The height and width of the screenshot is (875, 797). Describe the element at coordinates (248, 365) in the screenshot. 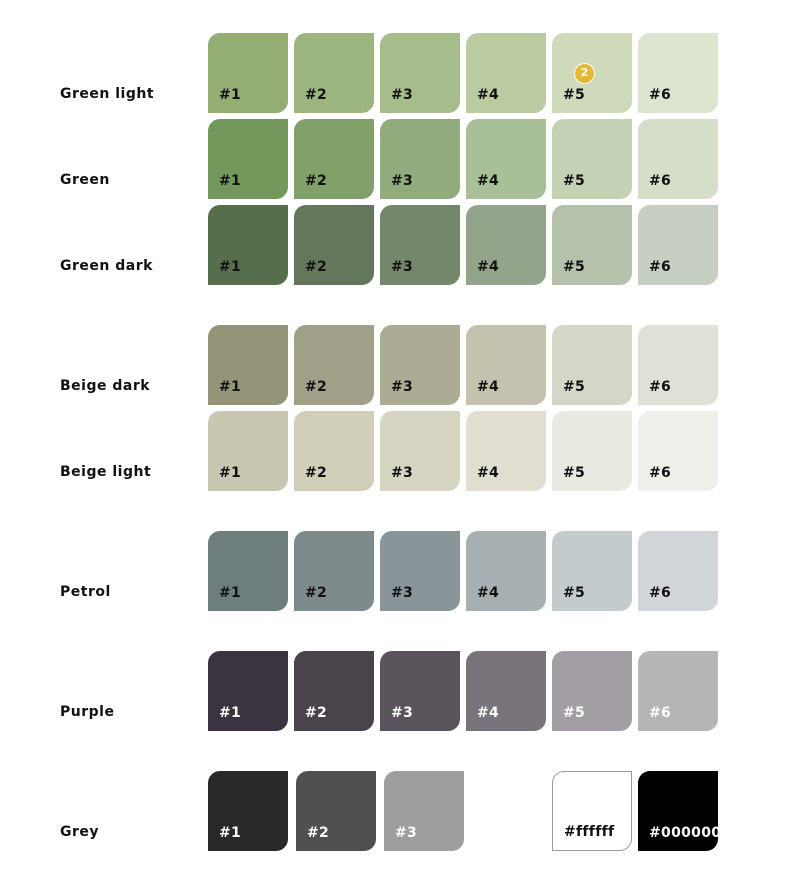

I see `swatch-beige-dark-1: #1` at that location.